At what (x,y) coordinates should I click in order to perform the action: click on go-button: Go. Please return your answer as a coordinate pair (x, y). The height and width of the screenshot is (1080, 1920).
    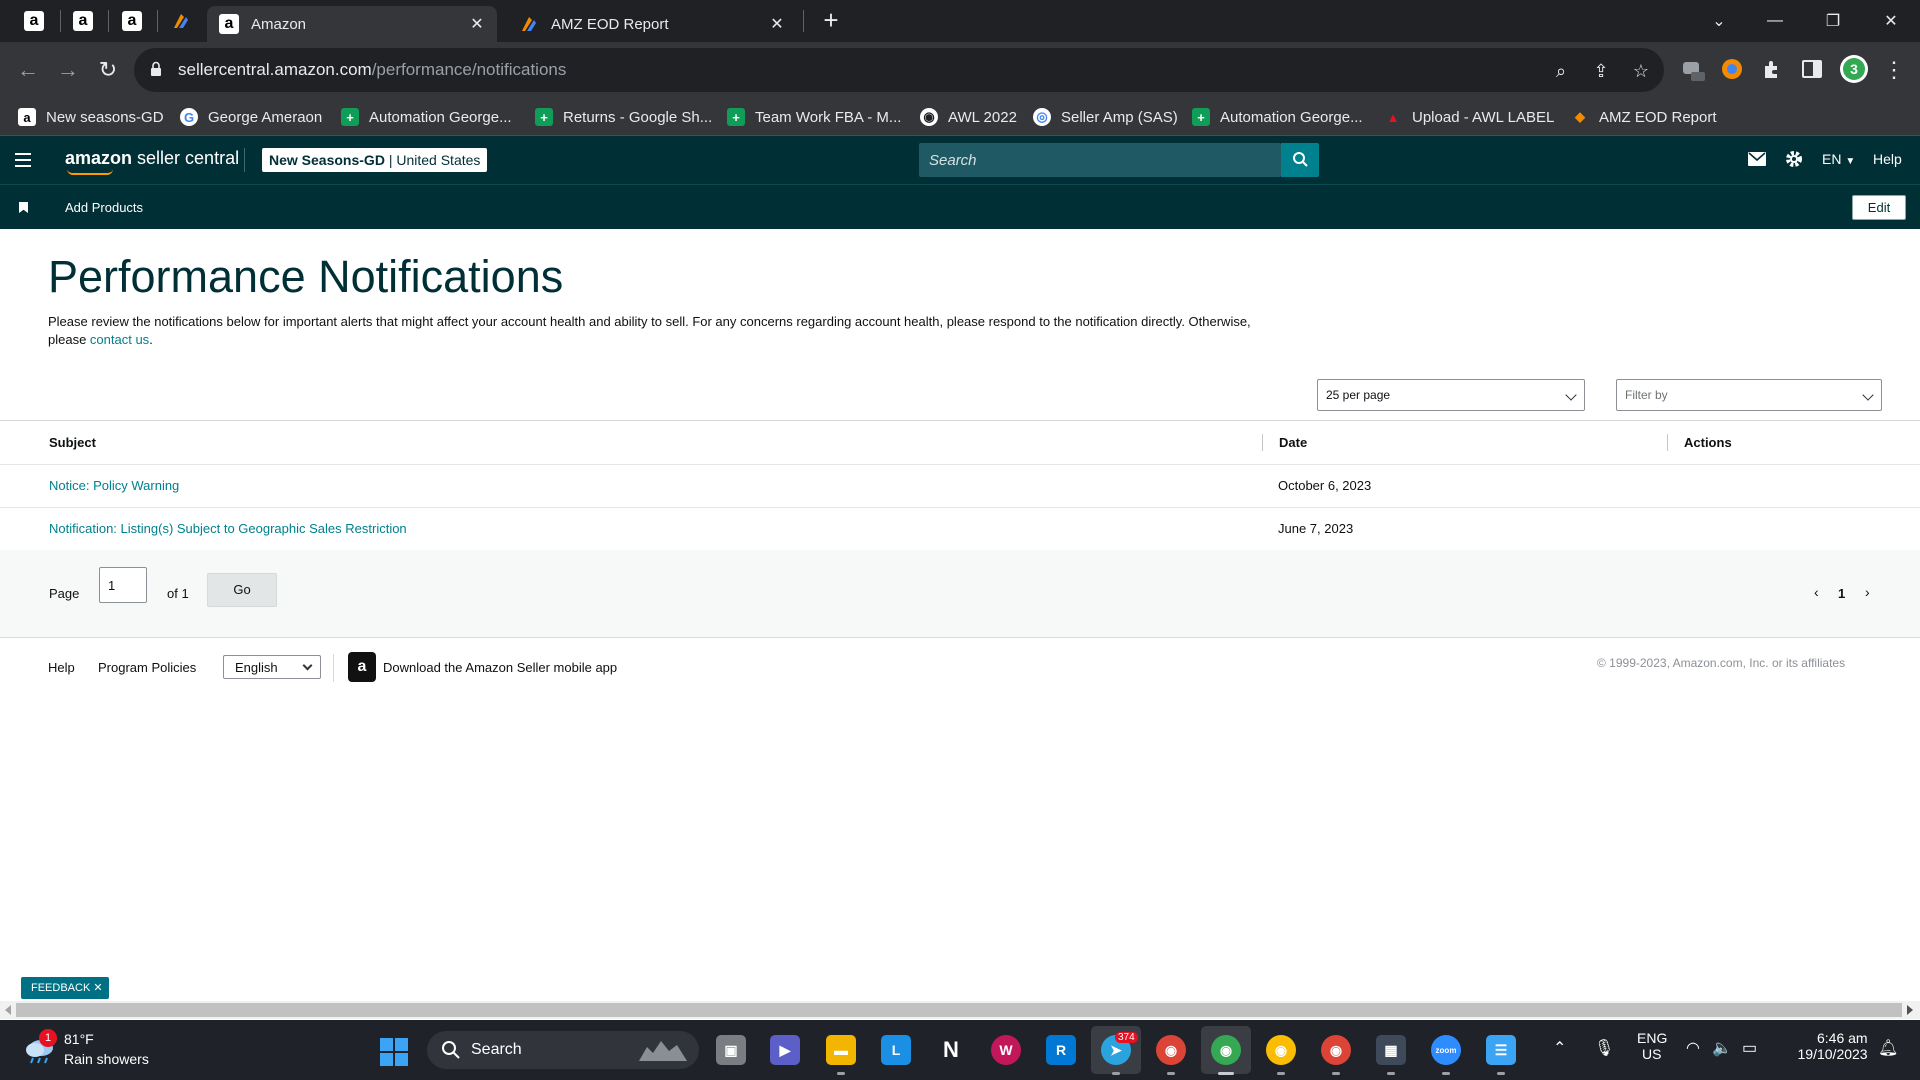
    Looking at the image, I should click on (242, 590).